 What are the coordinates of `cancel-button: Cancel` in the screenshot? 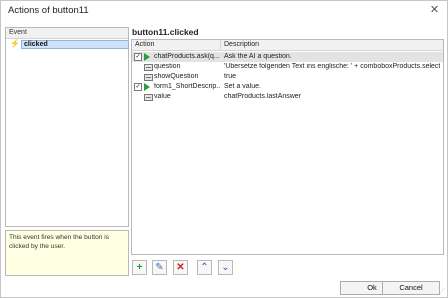 It's located at (411, 288).